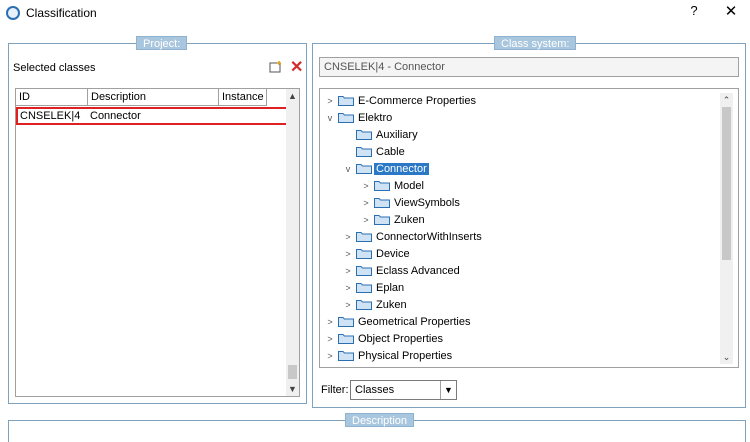 The height and width of the screenshot is (442, 750). I want to click on tree-node-label: Model, so click(409, 185).